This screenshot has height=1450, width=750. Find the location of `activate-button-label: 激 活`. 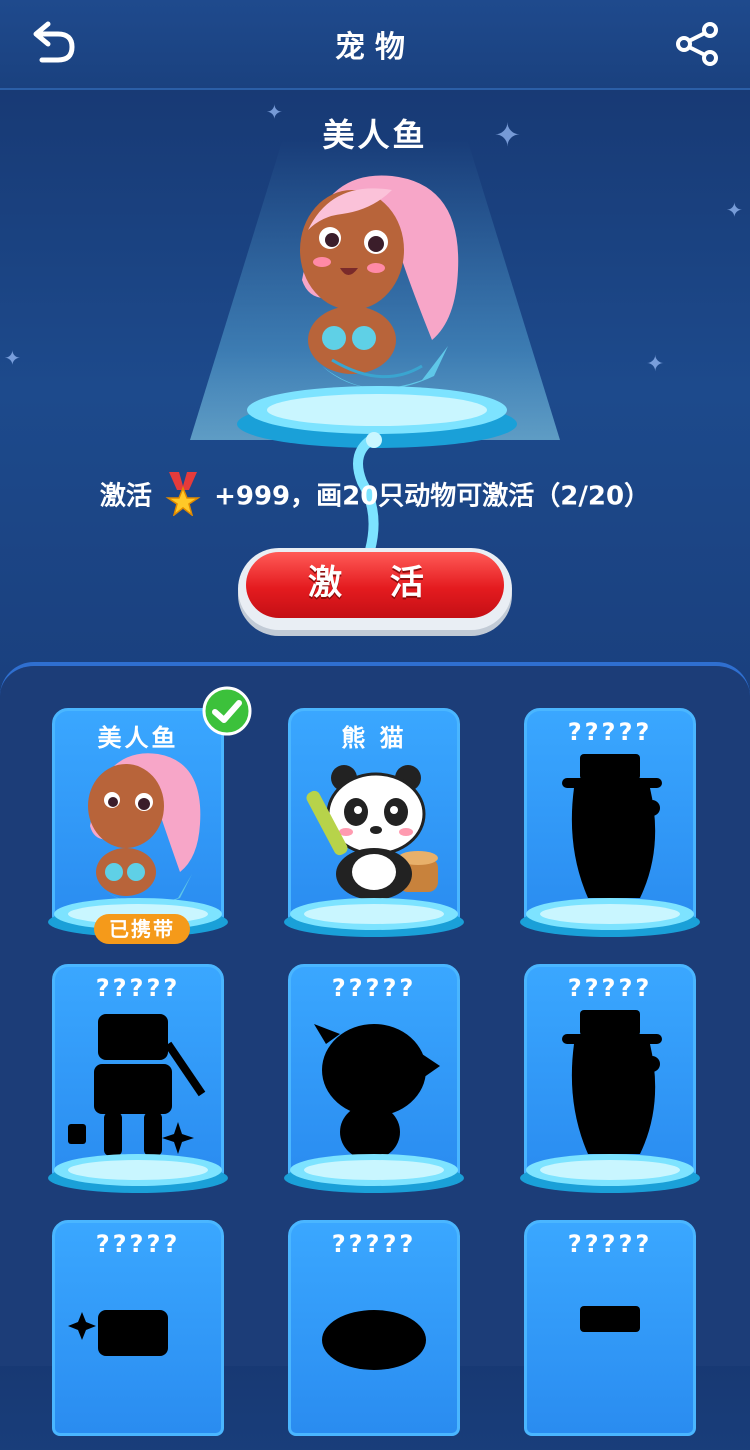

activate-button-label: 激 活 is located at coordinates (375, 585).